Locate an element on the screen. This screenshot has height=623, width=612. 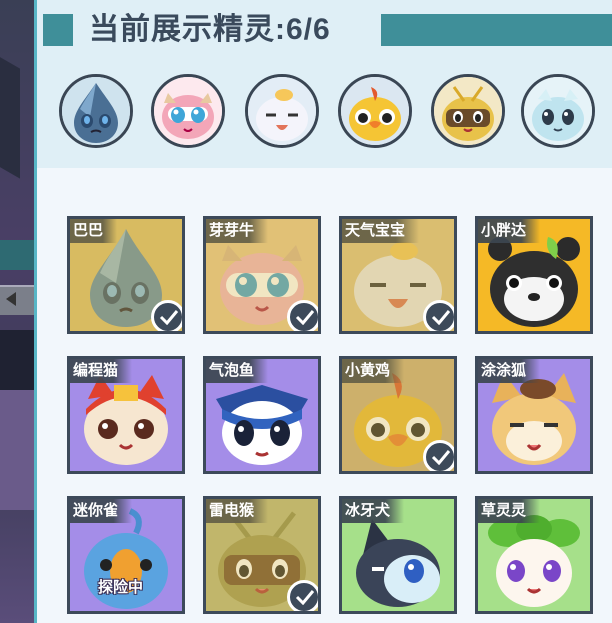
pet-card-bingyaquan: 冰牙犬 is located at coordinates (398, 555).